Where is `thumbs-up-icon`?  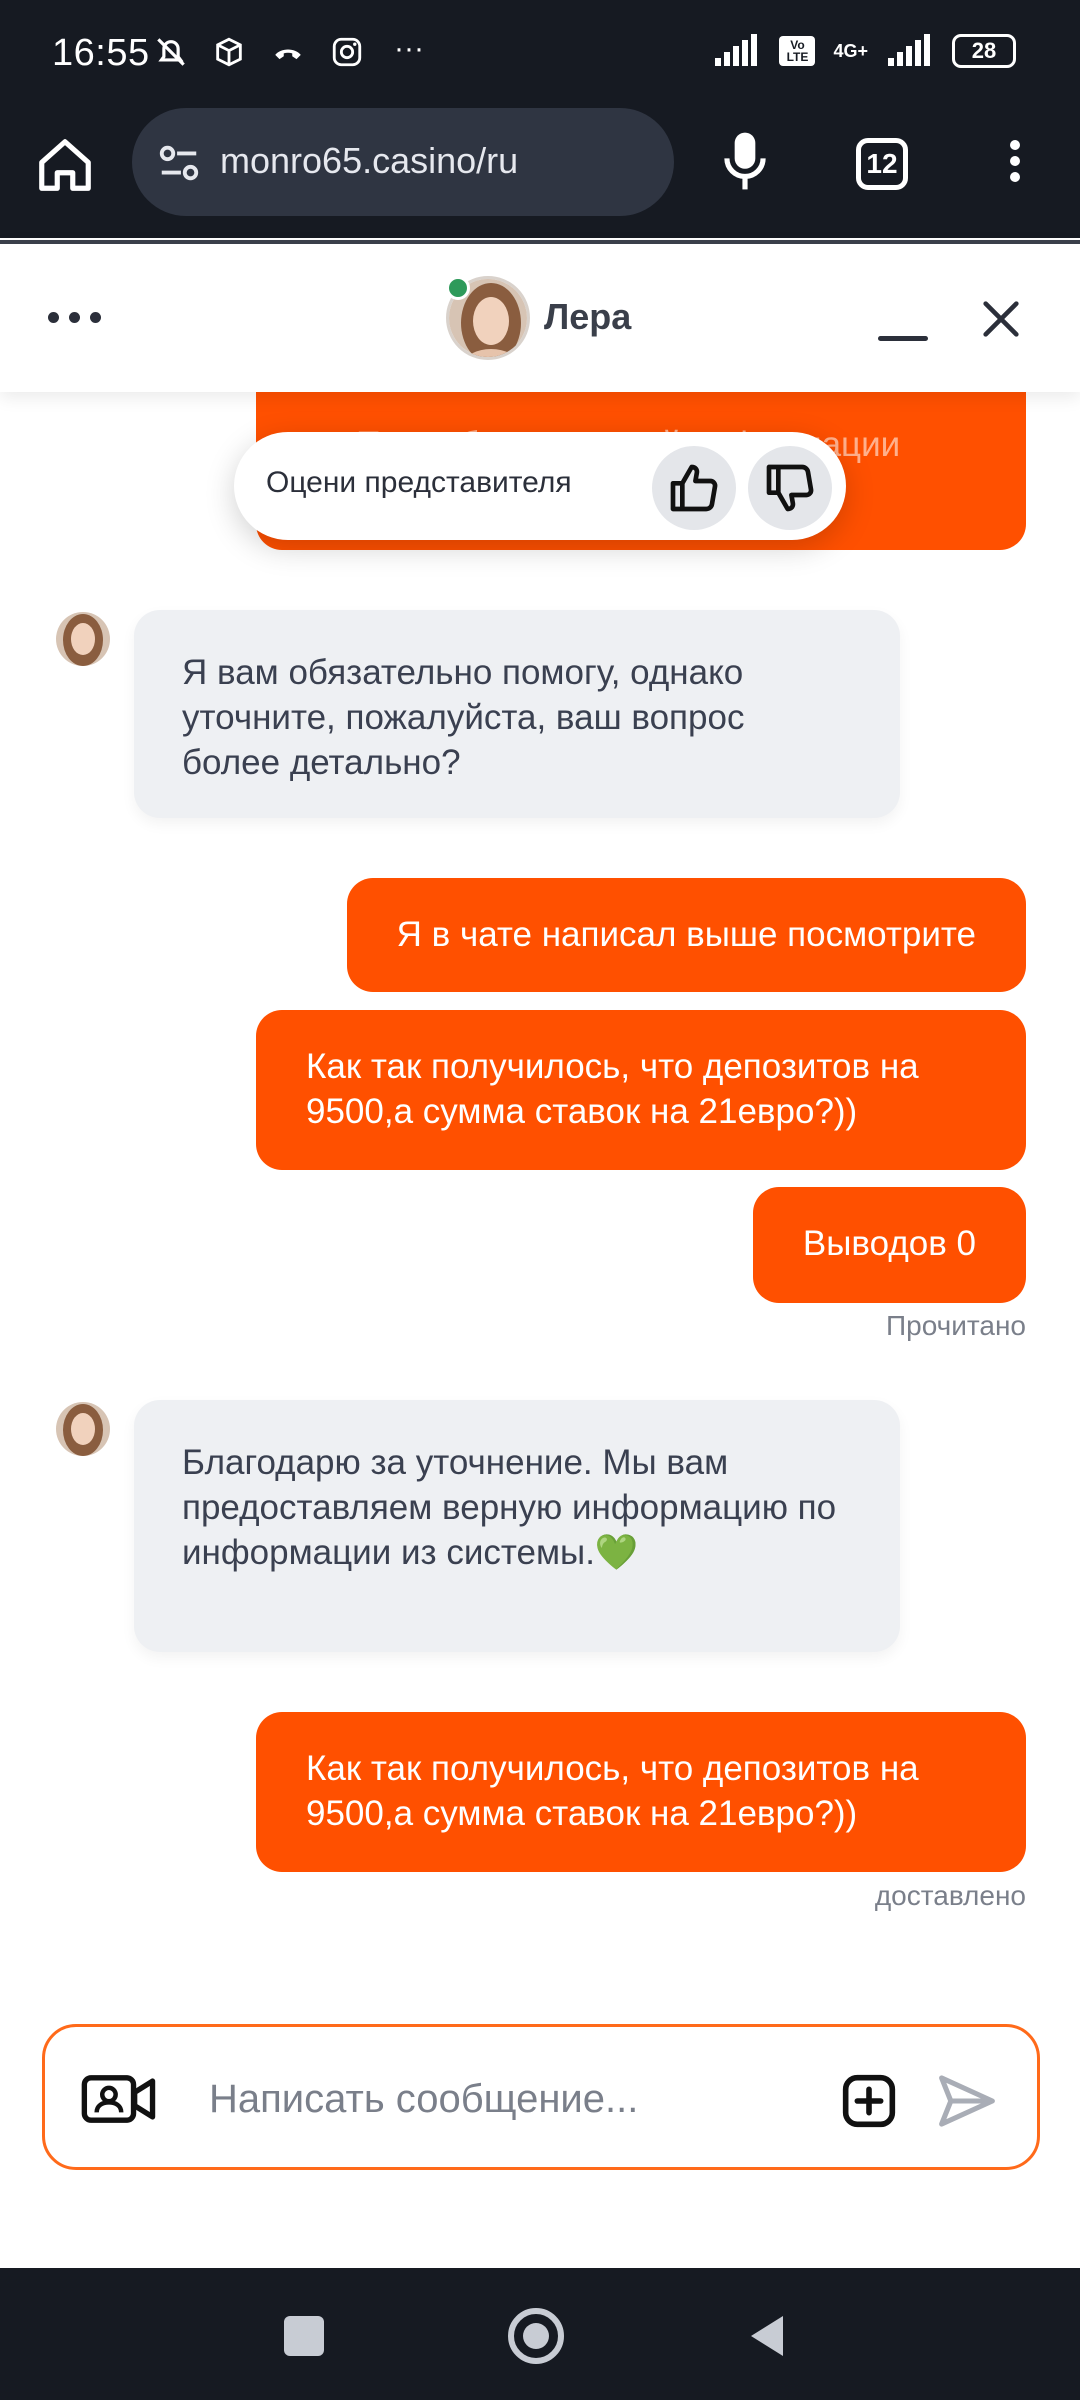
thumbs-up-icon is located at coordinates (694, 488).